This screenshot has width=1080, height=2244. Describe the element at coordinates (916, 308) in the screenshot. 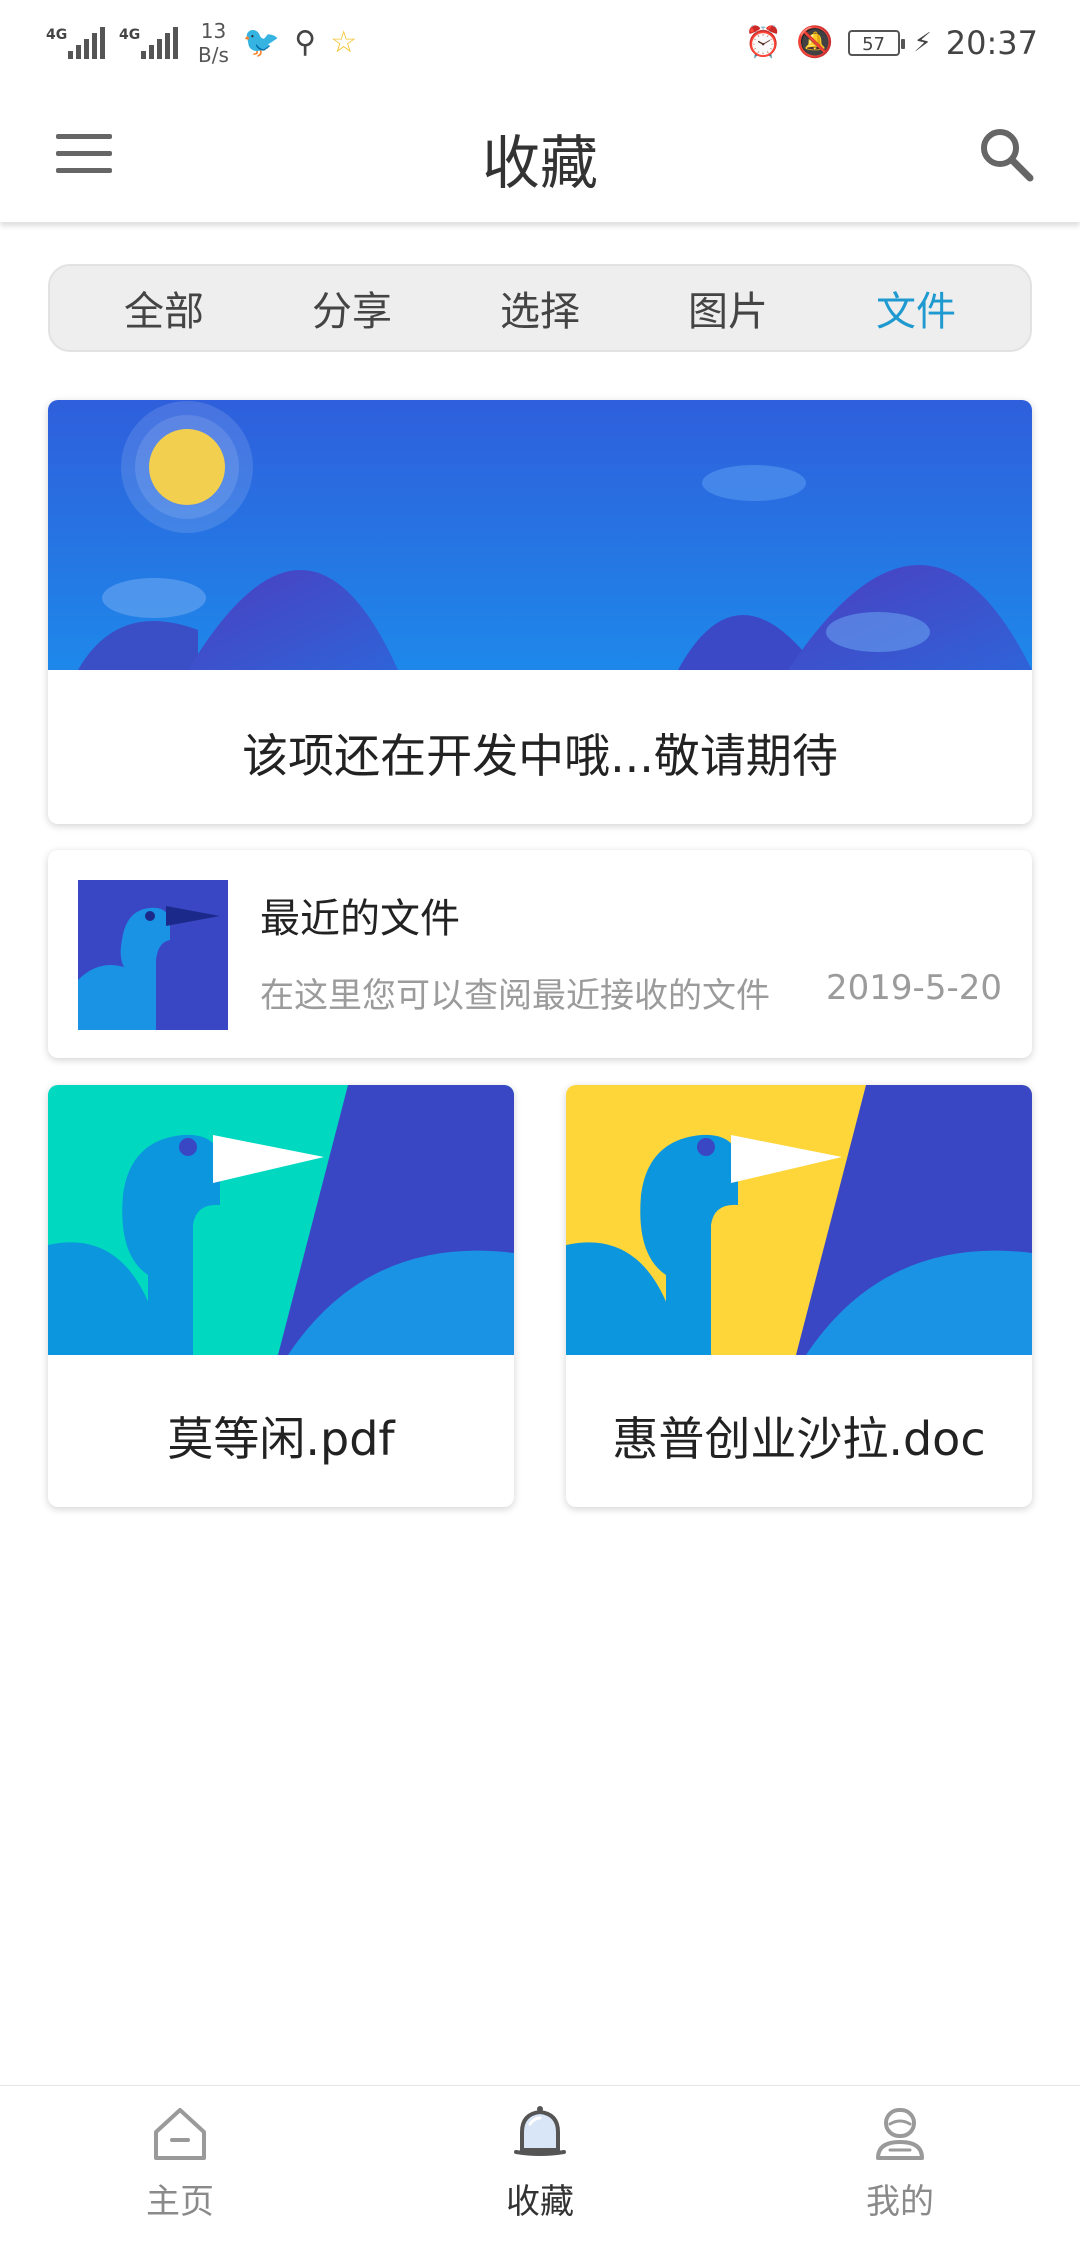

I see `tab-files: 文件` at that location.